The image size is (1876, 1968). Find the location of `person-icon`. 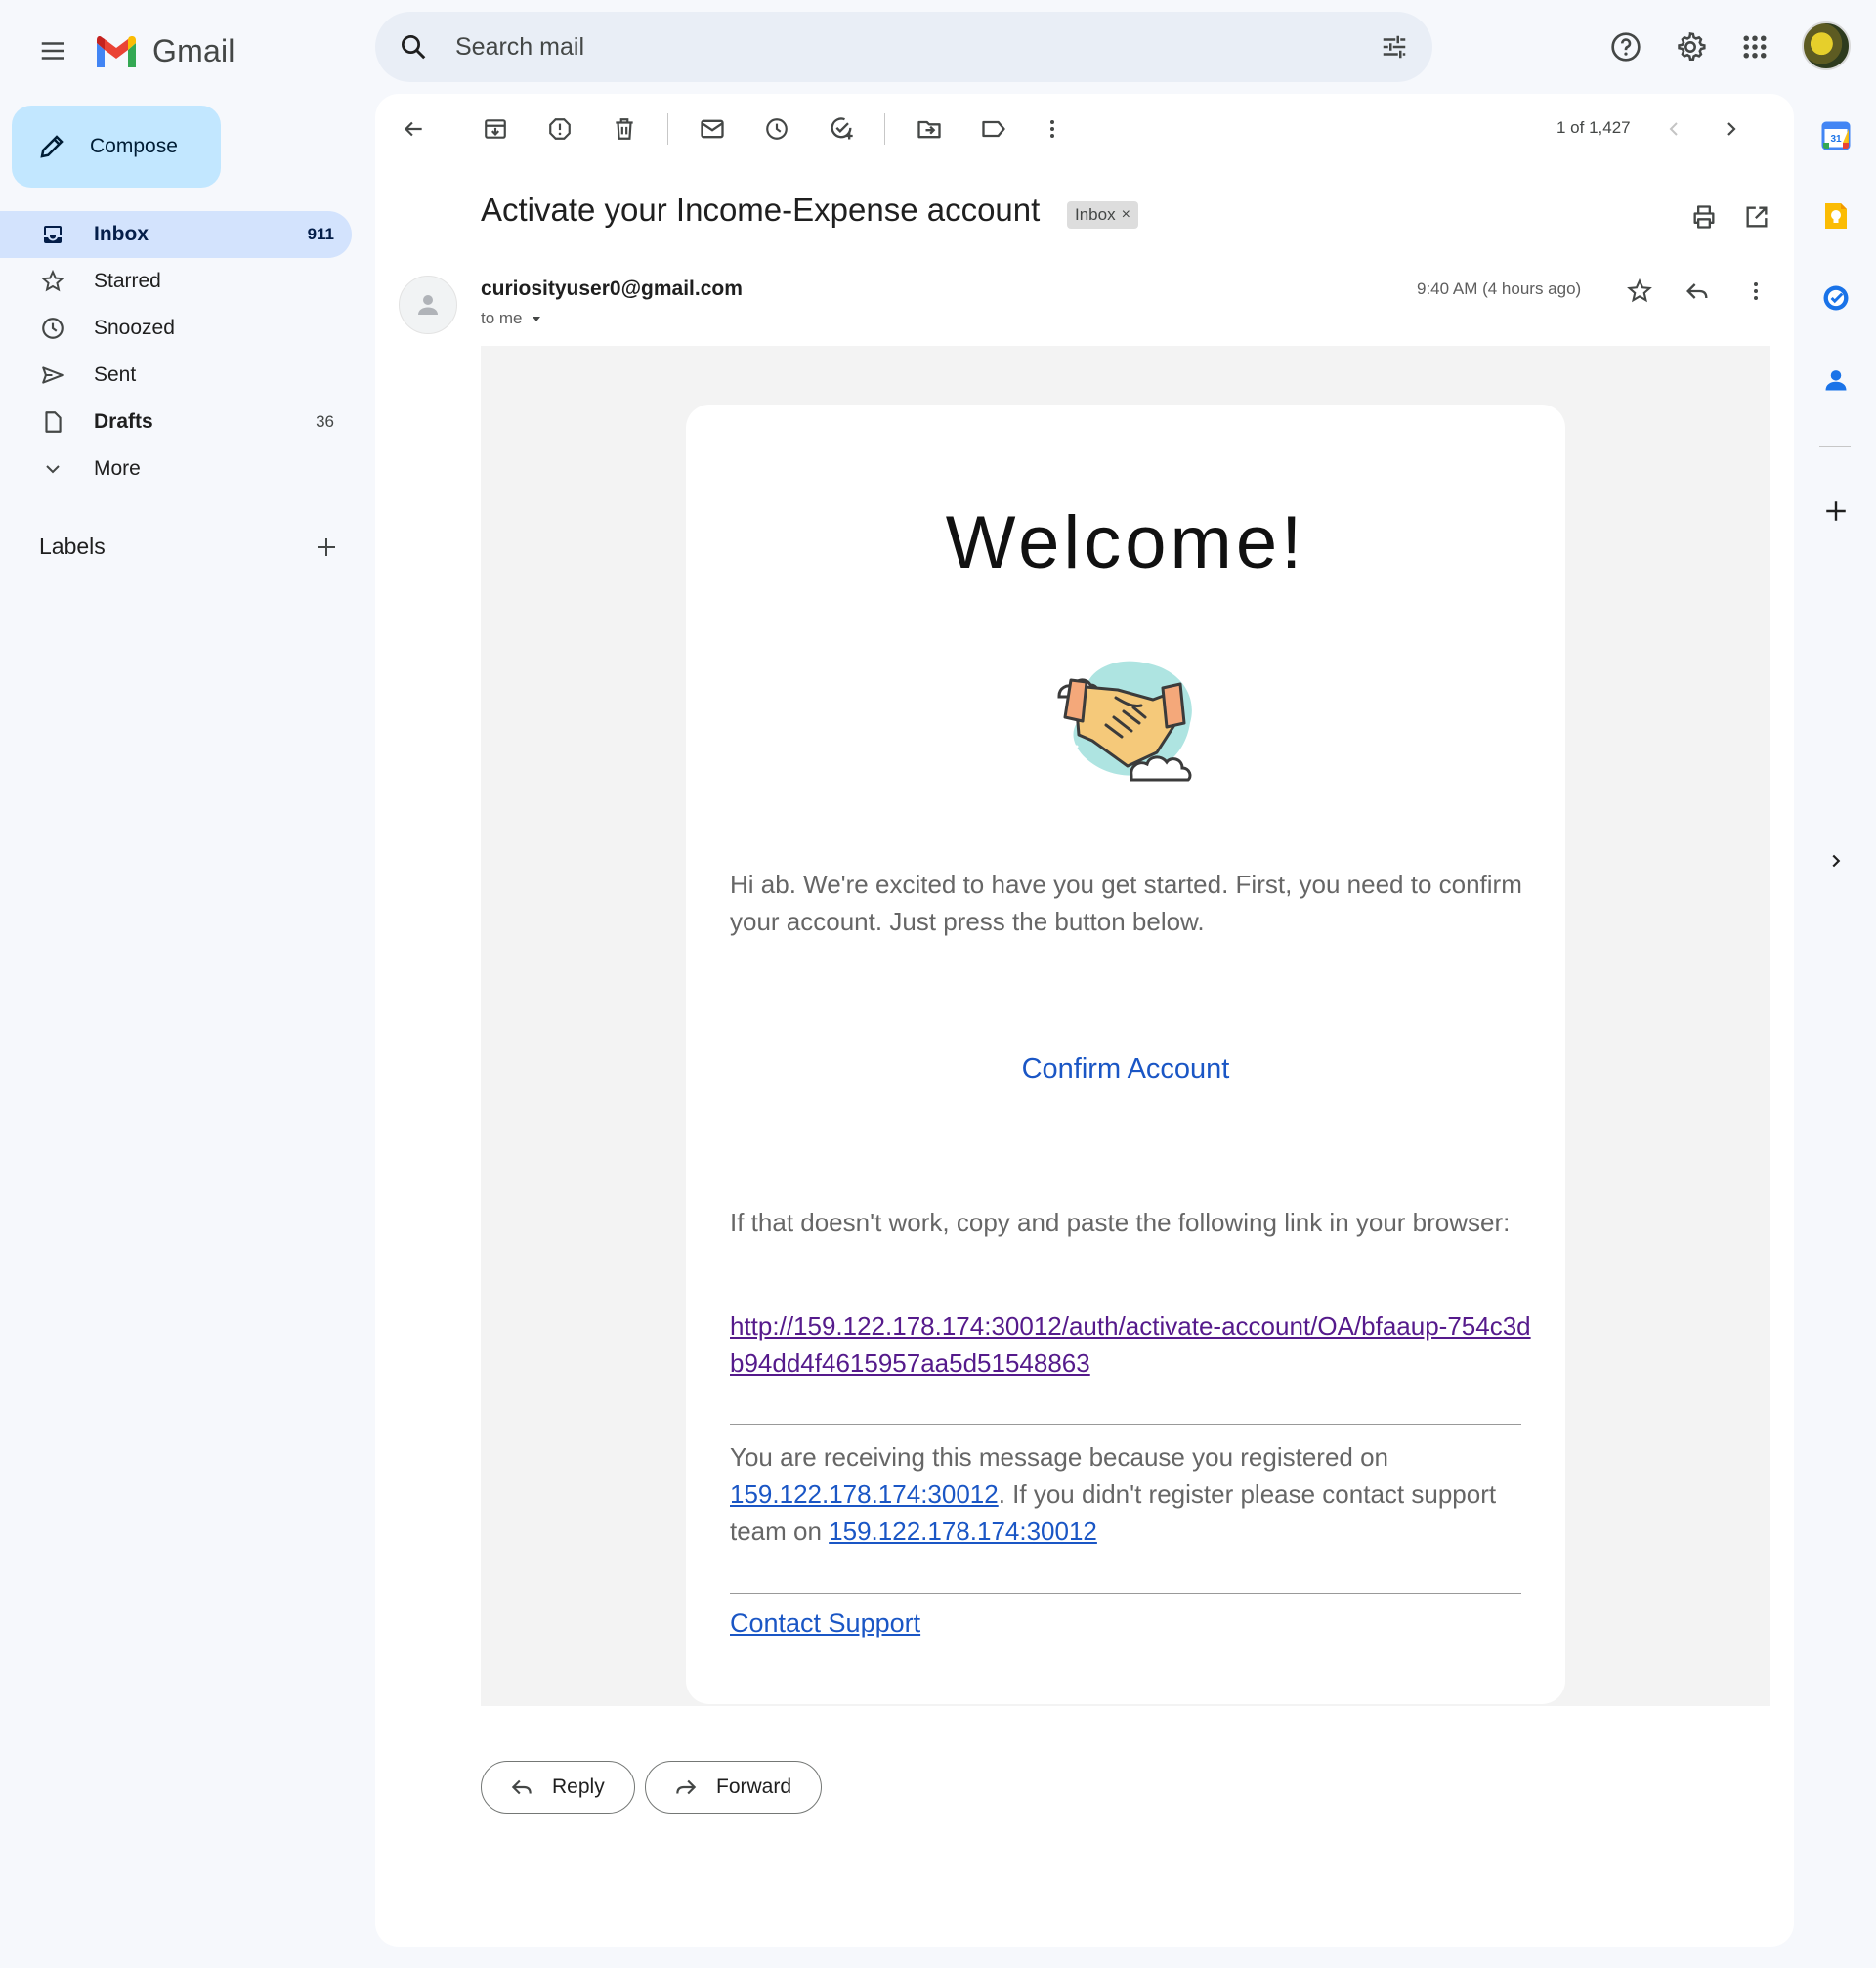

person-icon is located at coordinates (428, 305).